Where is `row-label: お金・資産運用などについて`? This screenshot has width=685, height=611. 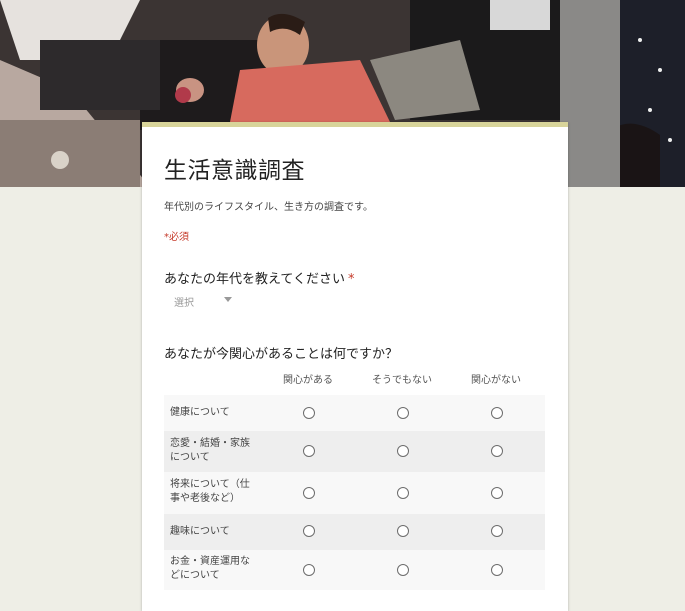 row-label: お金・資産運用などについて is located at coordinates (210, 568).